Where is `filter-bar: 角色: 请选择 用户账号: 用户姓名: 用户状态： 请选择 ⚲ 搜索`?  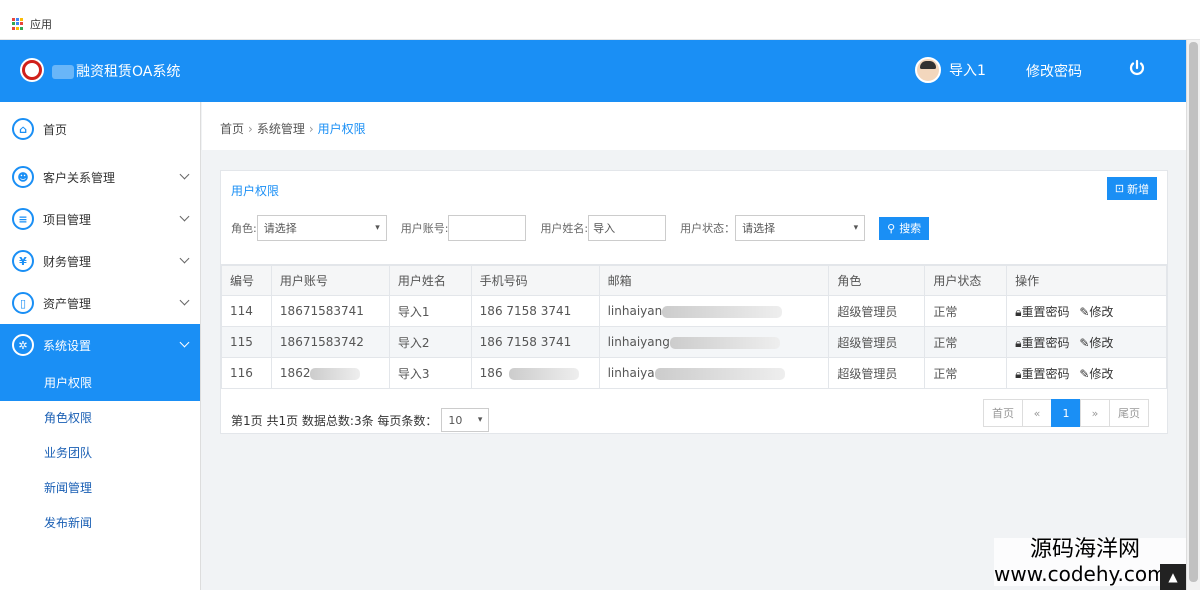 filter-bar: 角色: 请选择 用户账号: 用户姓名: 用户状态： 请选择 ⚲ 搜索 is located at coordinates (580, 228).